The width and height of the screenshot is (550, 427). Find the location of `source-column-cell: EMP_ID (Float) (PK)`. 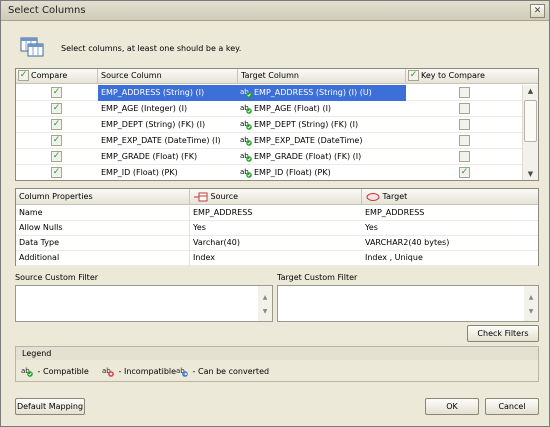

source-column-cell: EMP_ID (Float) (PK) is located at coordinates (168, 172).